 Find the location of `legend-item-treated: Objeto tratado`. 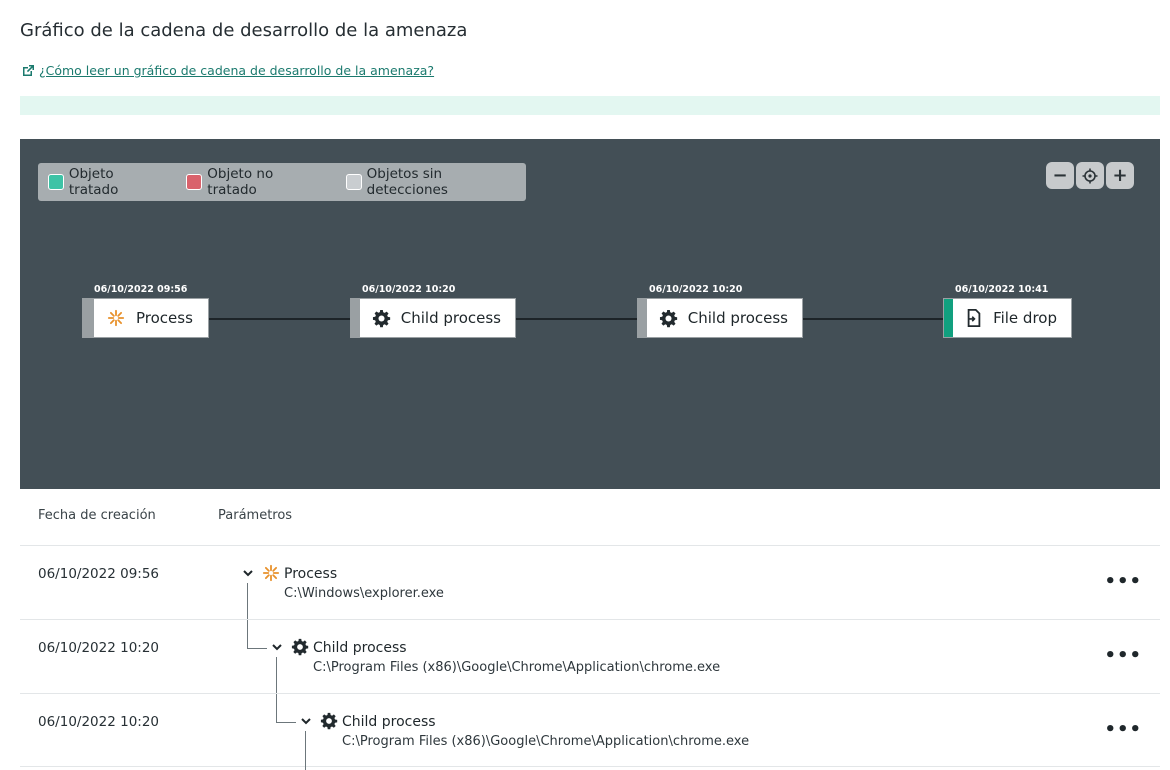

legend-item-treated: Objeto tratado is located at coordinates (107, 182).